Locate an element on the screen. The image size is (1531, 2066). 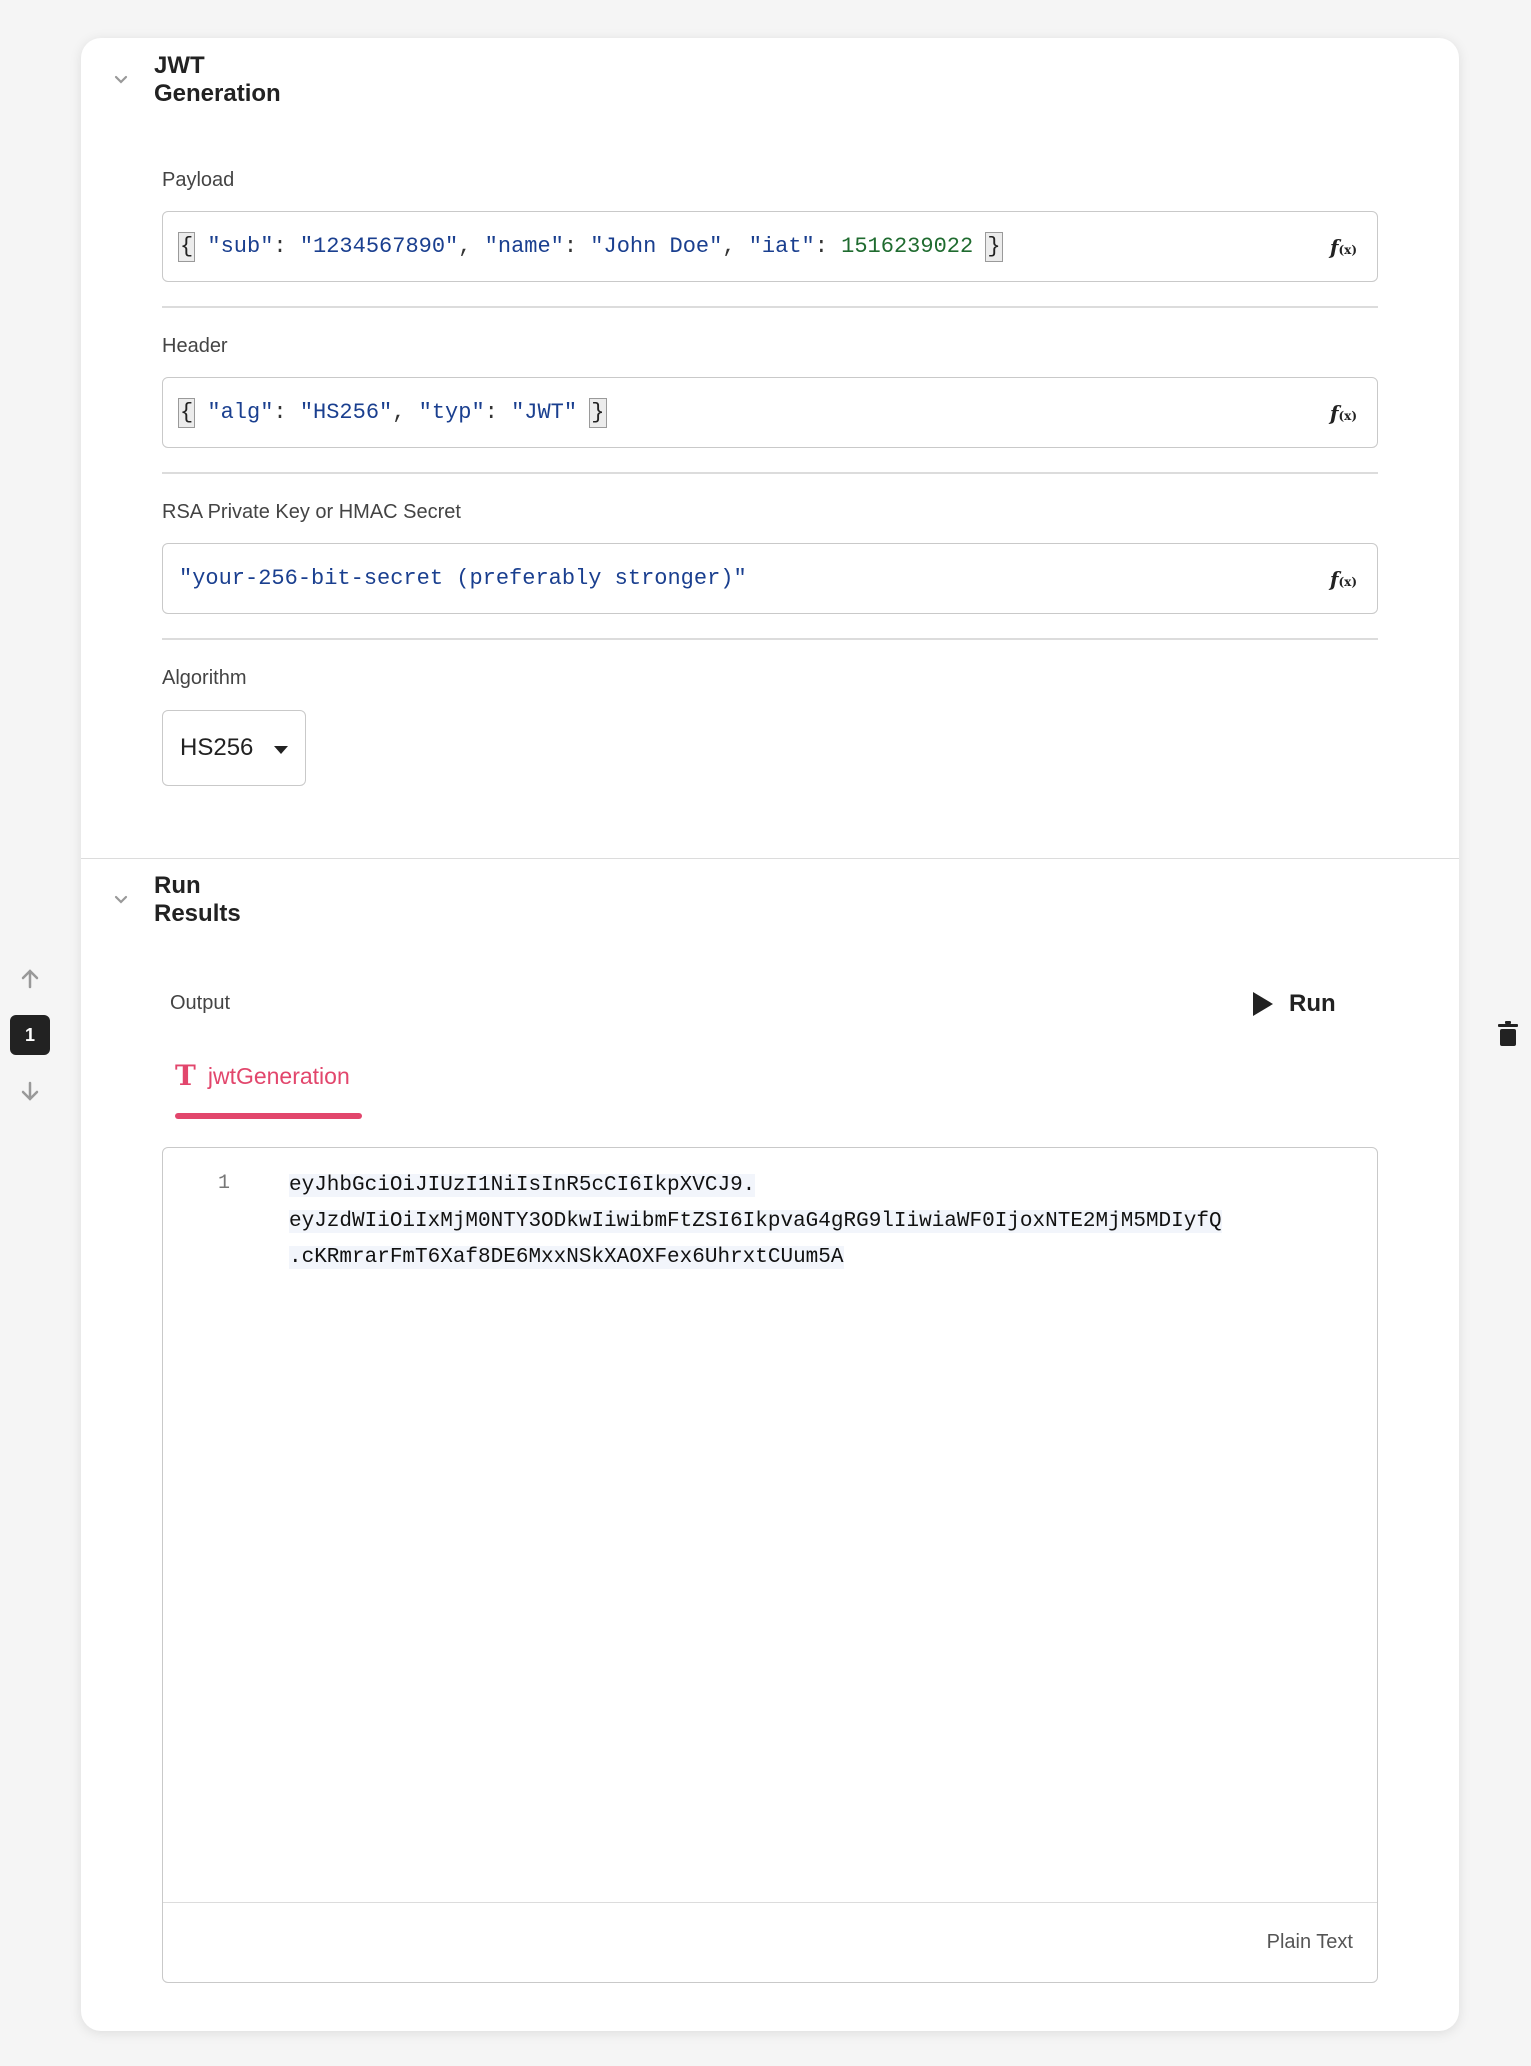
output-label: Output is located at coordinates (200, 1003).